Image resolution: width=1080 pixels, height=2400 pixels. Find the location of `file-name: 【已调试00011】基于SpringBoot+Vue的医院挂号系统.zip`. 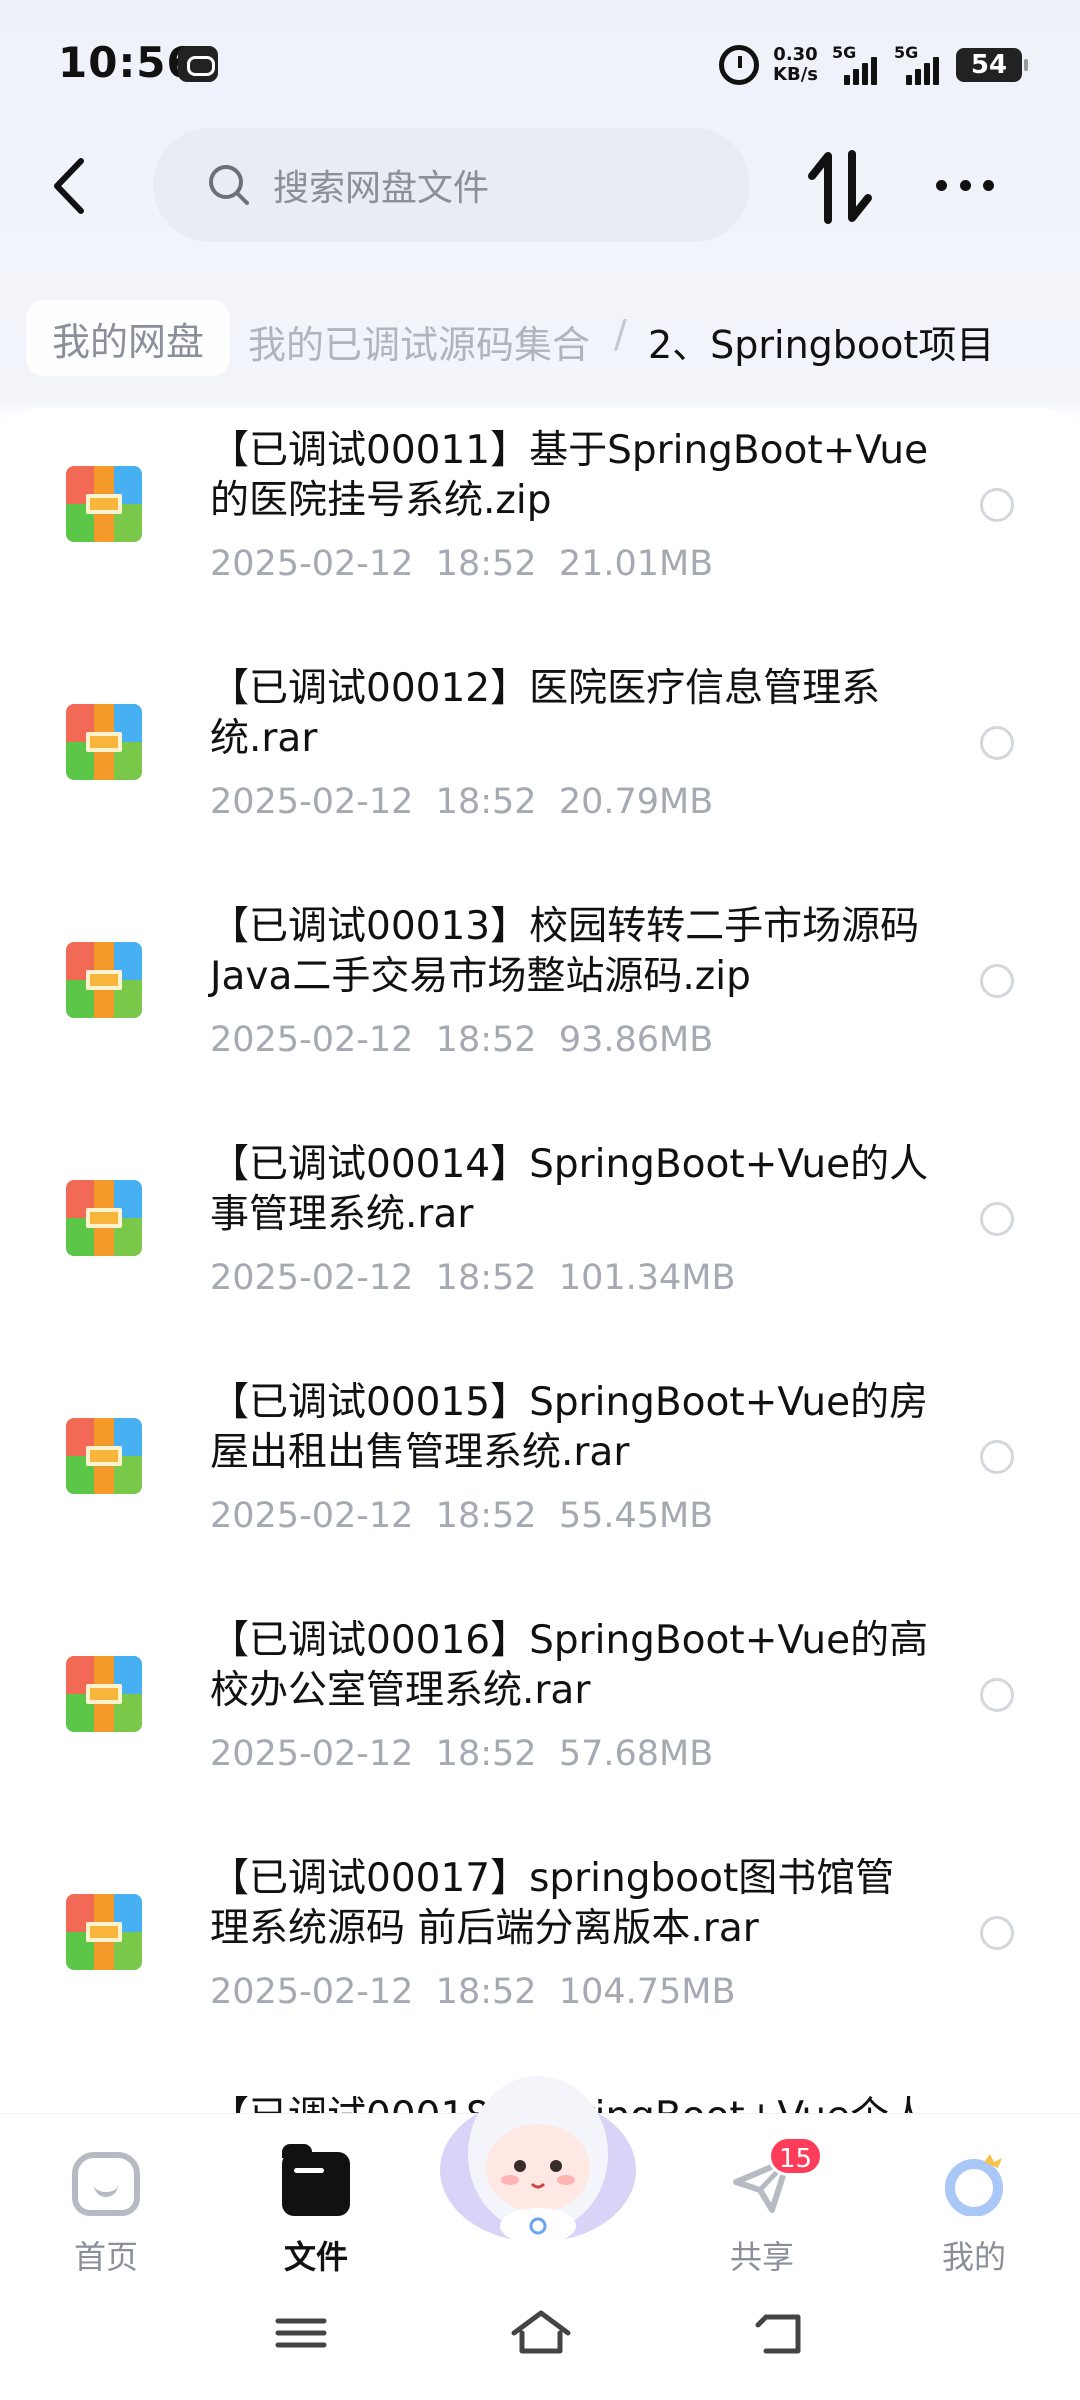

file-name: 【已调试00011】基于SpringBoot+Vue的医院挂号系统.zip is located at coordinates (569, 475).